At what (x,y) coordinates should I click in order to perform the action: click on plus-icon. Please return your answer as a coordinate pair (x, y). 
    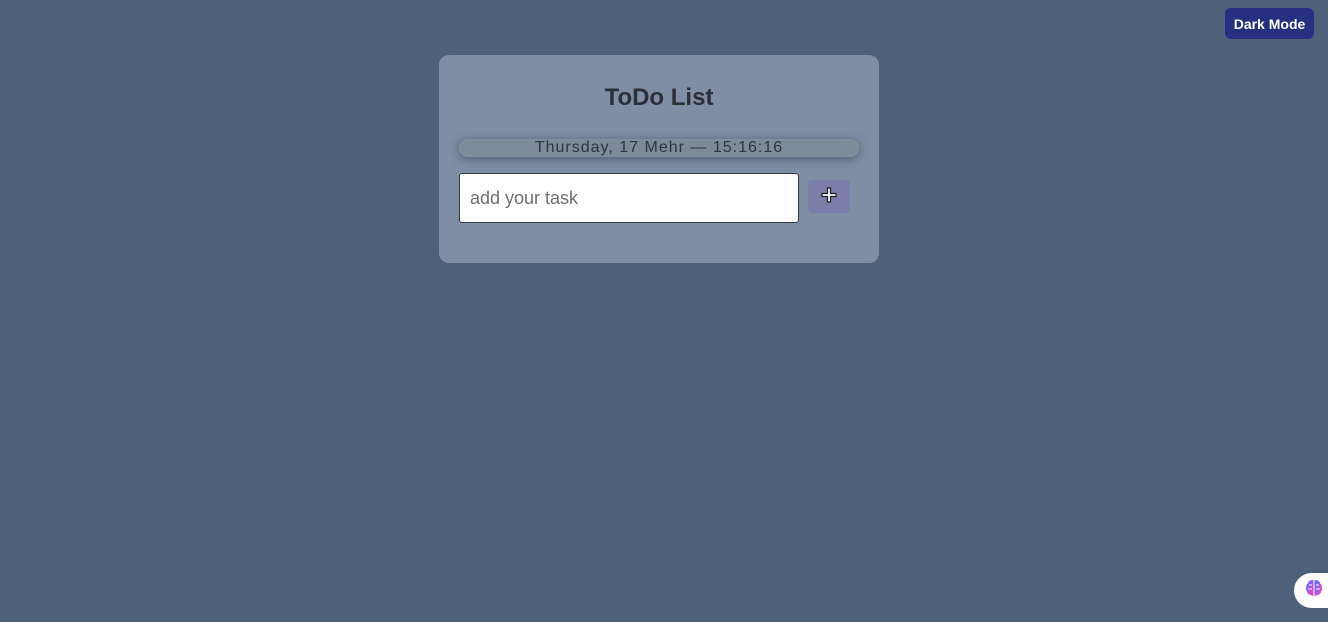
    Looking at the image, I should click on (829, 196).